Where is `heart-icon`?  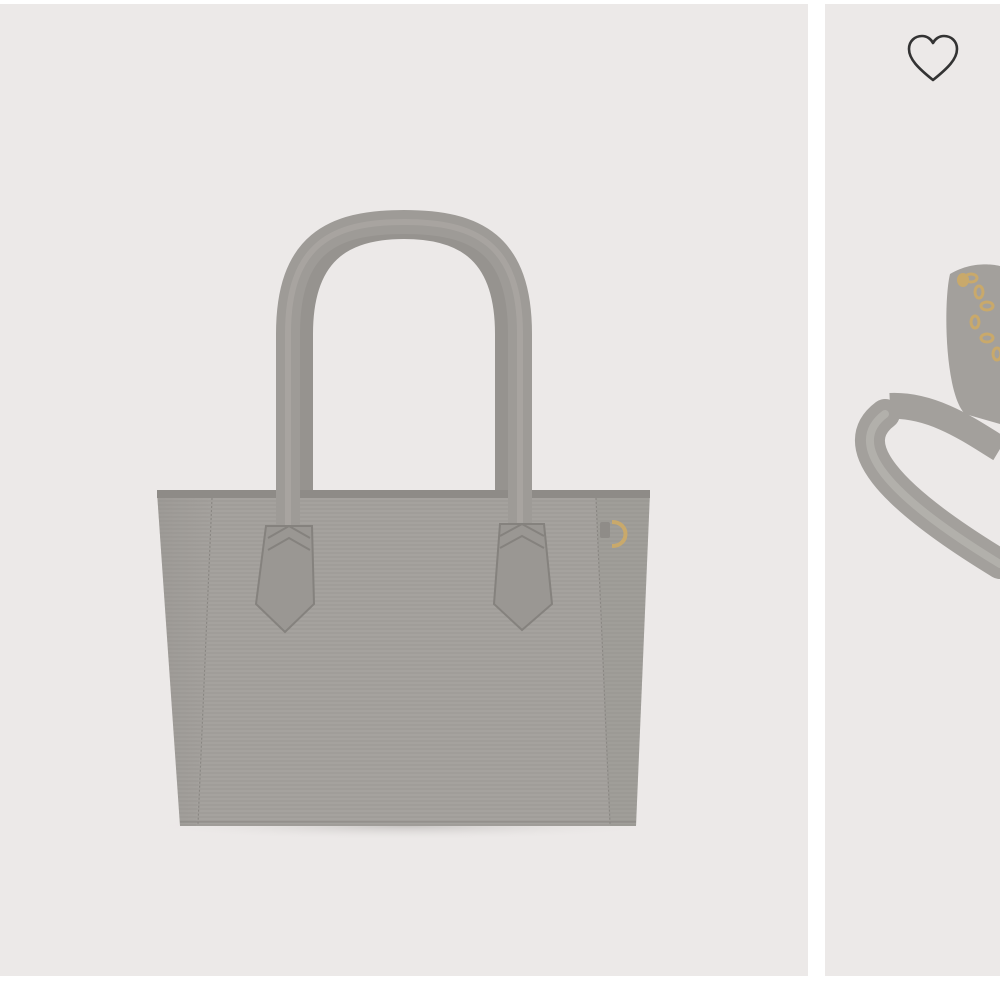
heart-icon is located at coordinates (933, 58).